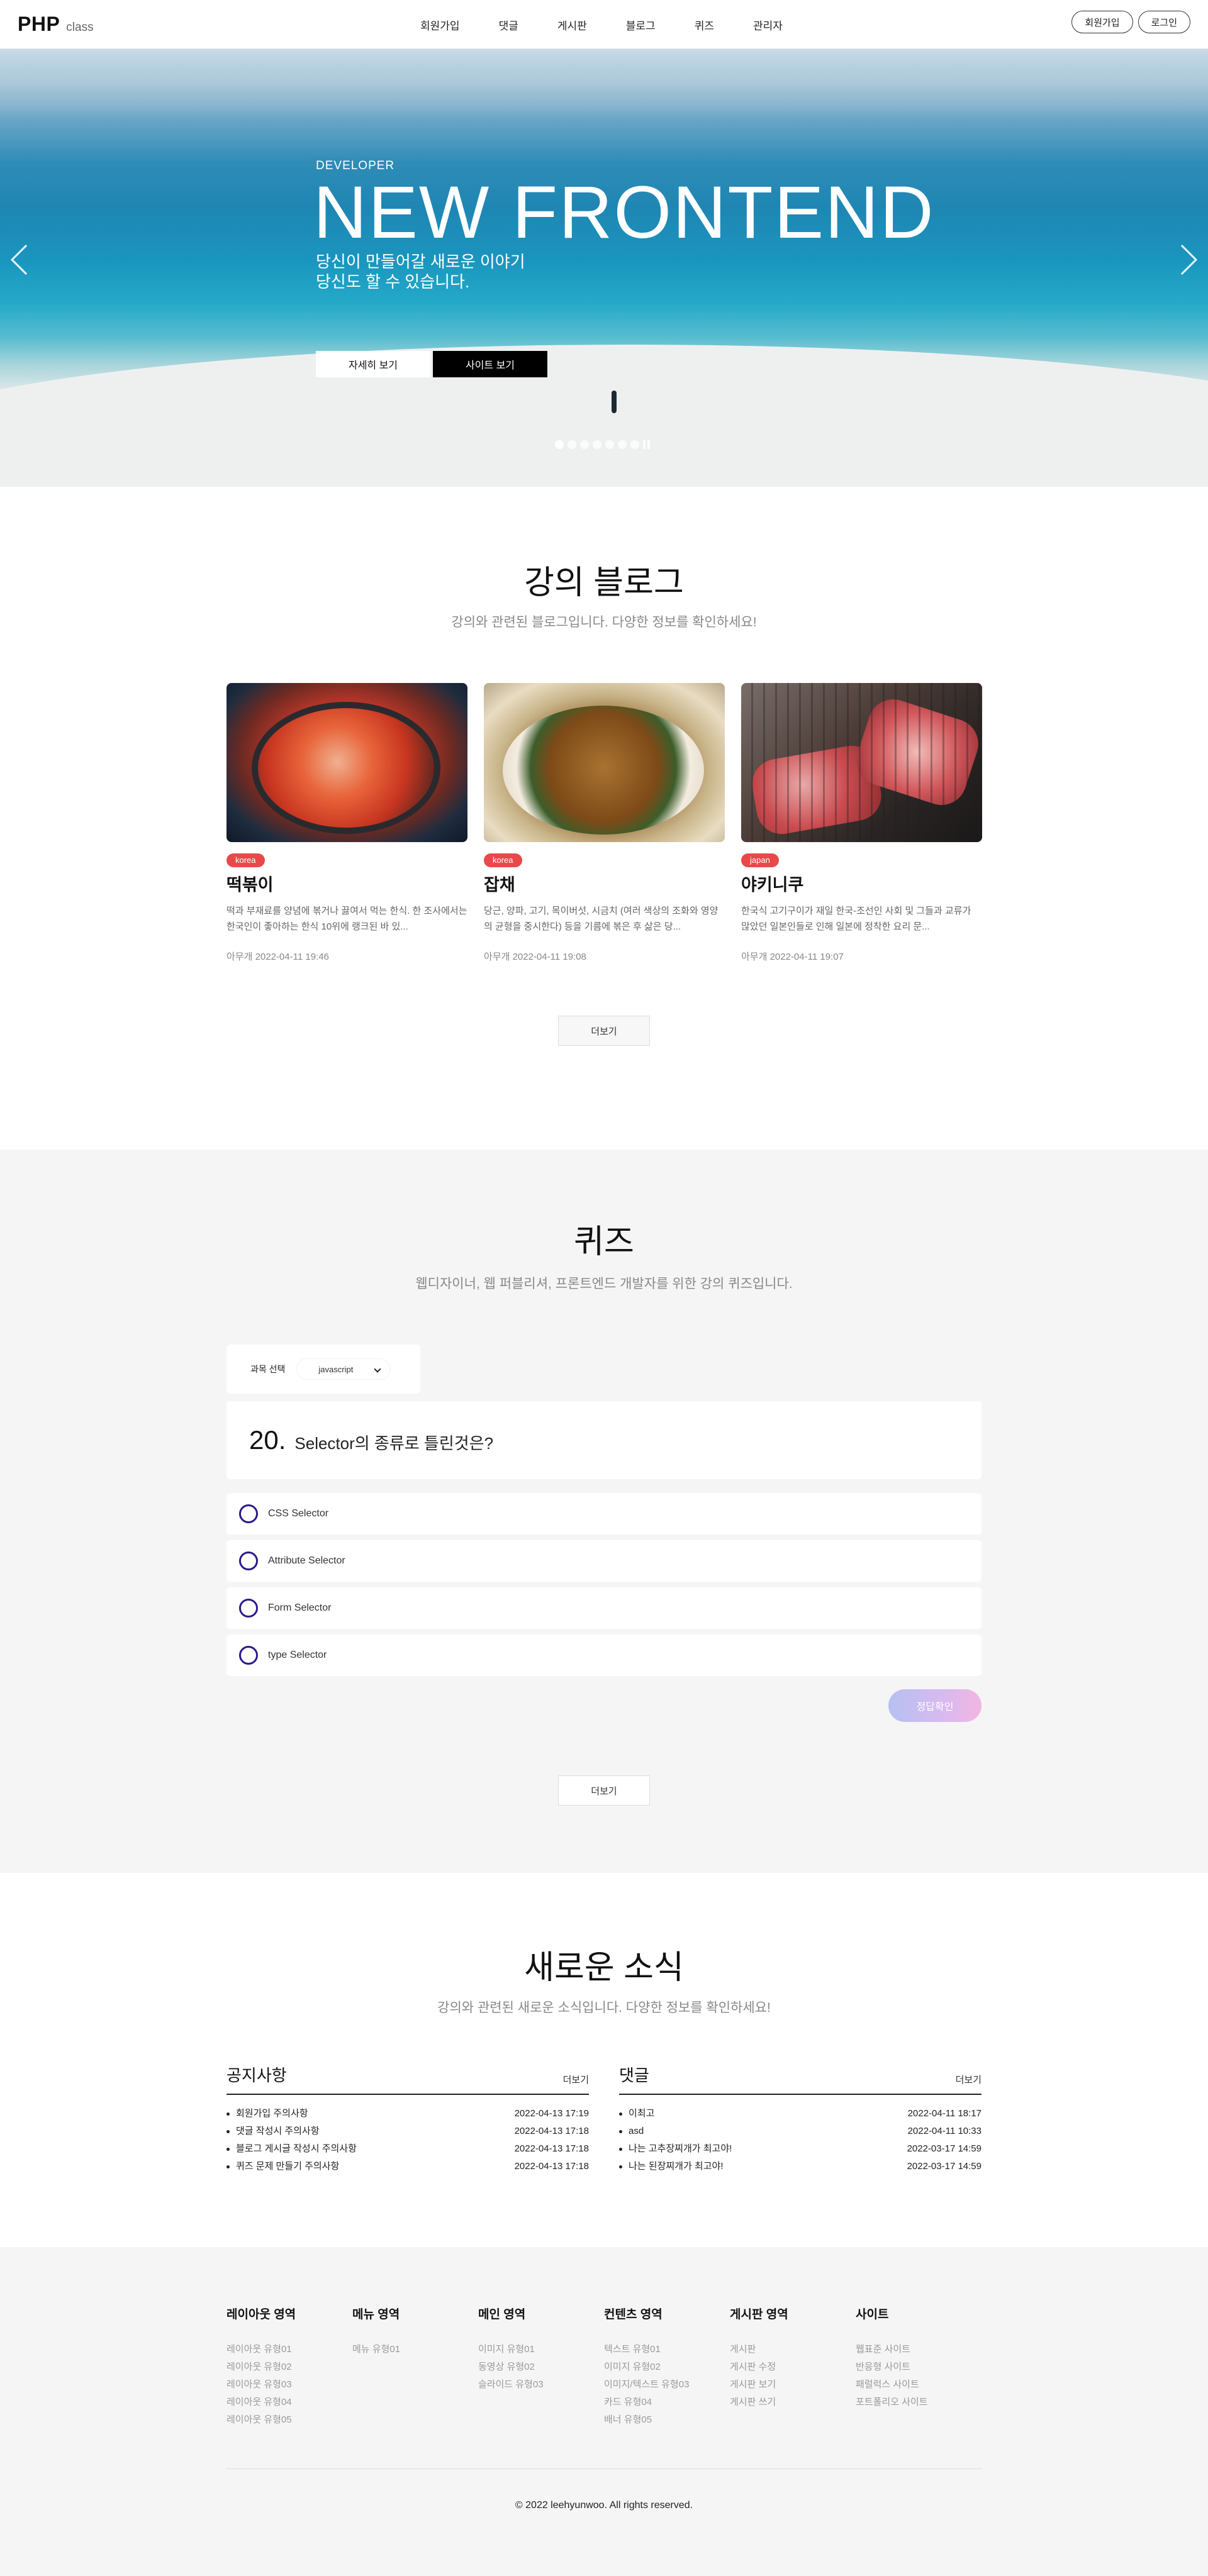 The image size is (1208, 2576). Describe the element at coordinates (298, 1513) in the screenshot. I see `option-text: CSS Selector` at that location.